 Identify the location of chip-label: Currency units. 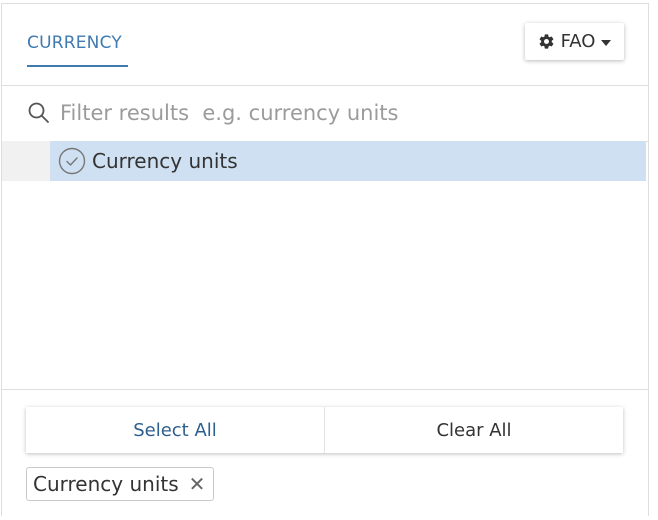
(106, 484).